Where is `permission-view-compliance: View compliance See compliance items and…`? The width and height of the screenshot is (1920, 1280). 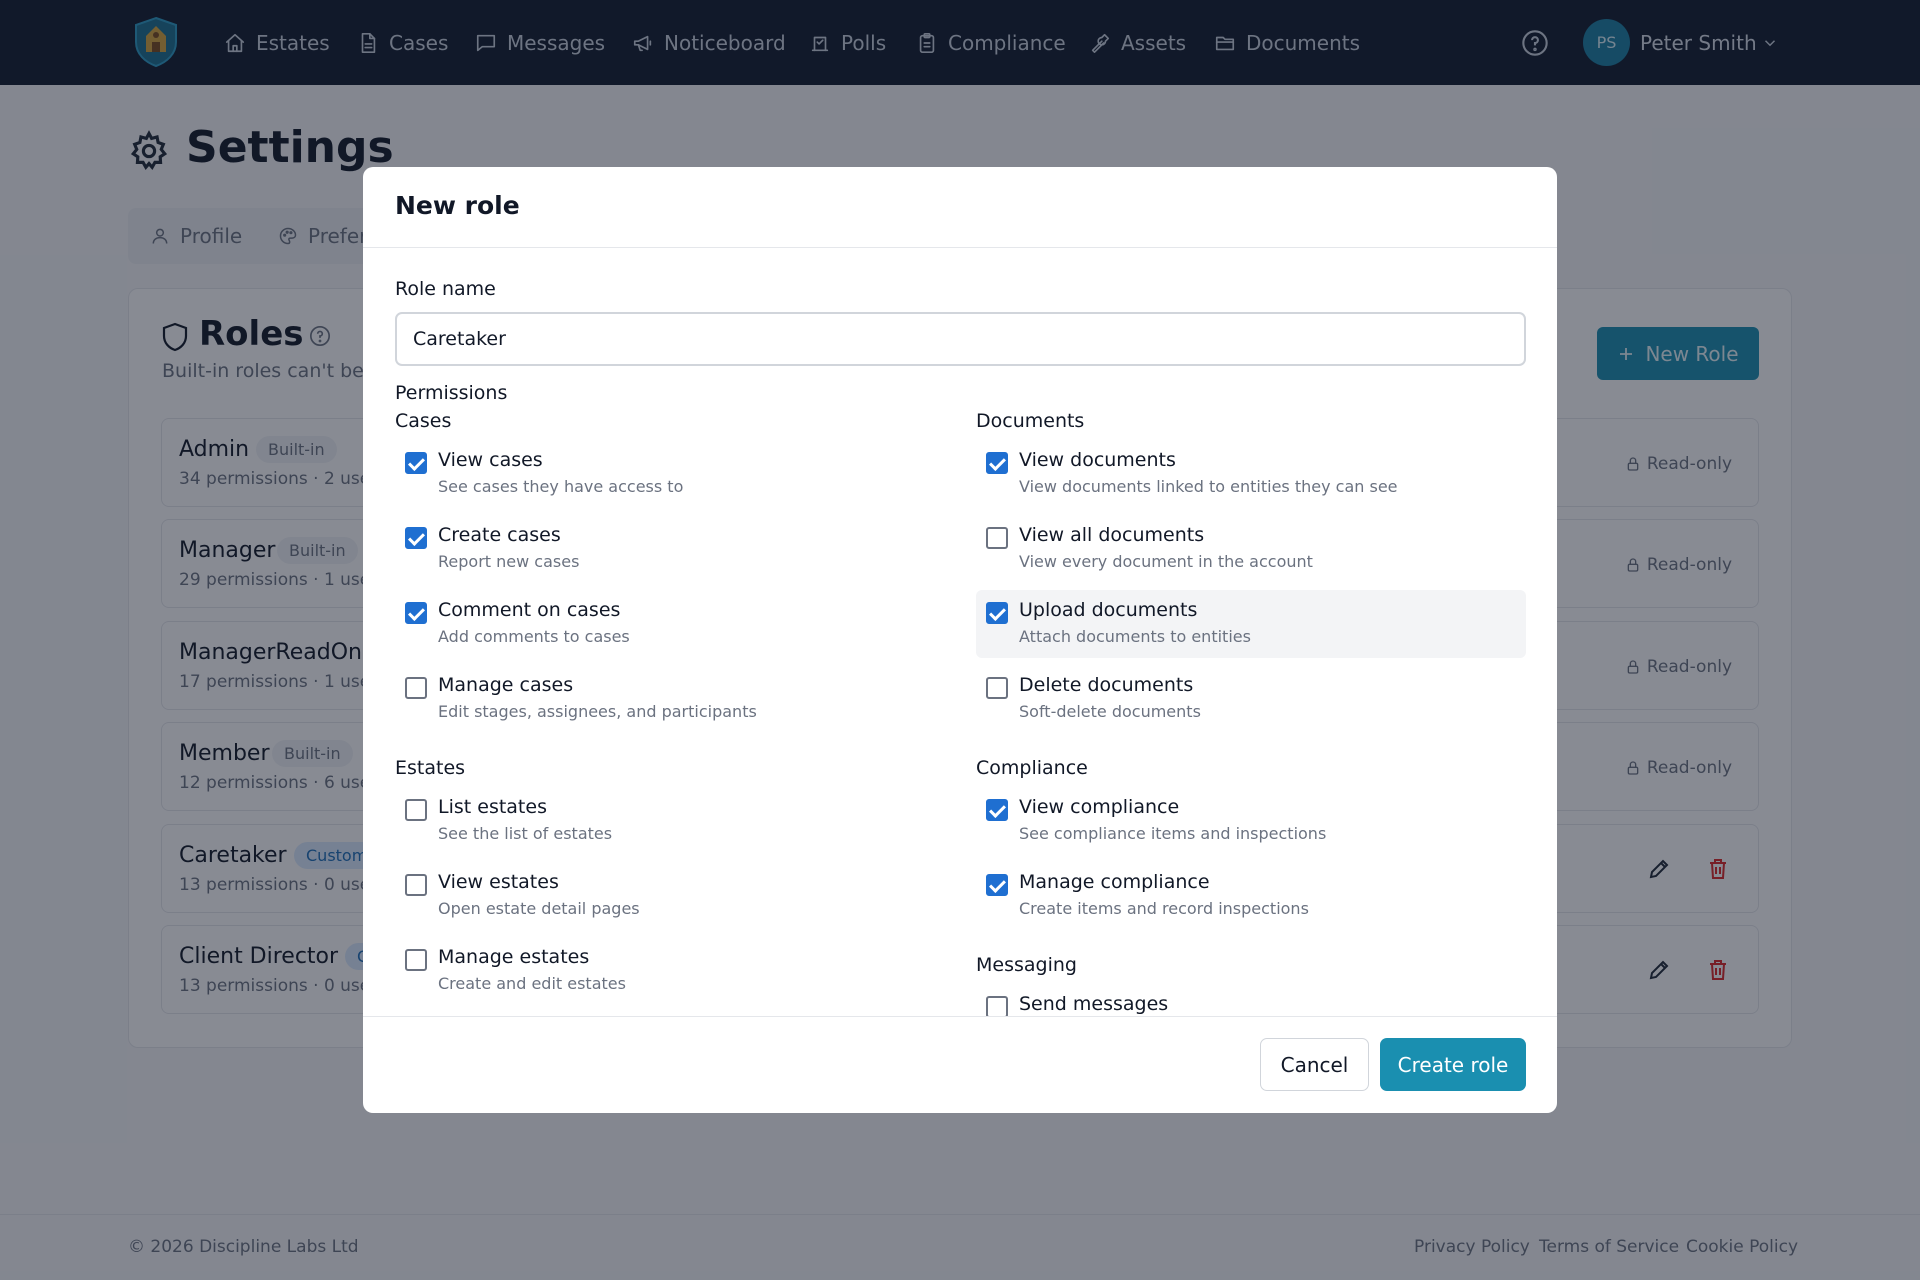
permission-view-compliance: View compliance See compliance items and… is located at coordinates (1251, 821).